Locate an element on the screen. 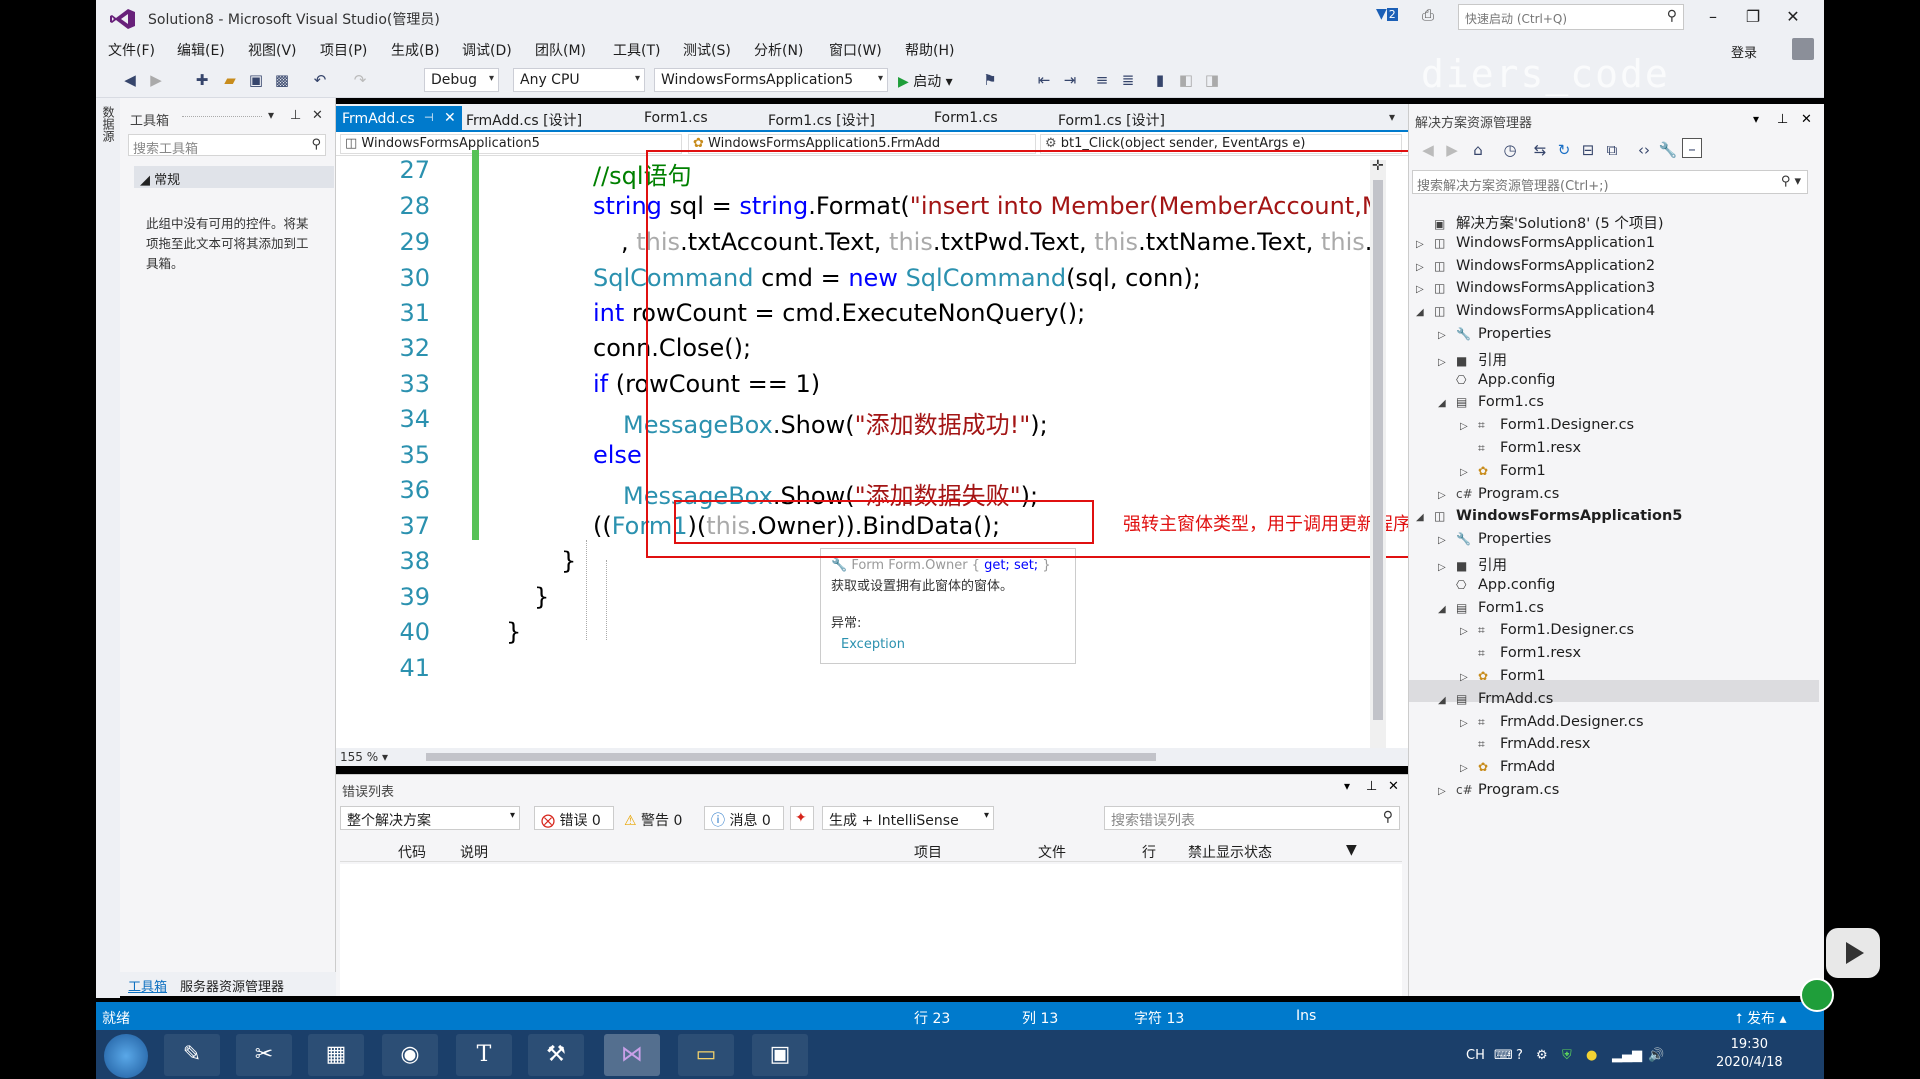 This screenshot has width=1920, height=1079. tree-item: ◢ ▤ Form1.cs is located at coordinates (1491, 608).